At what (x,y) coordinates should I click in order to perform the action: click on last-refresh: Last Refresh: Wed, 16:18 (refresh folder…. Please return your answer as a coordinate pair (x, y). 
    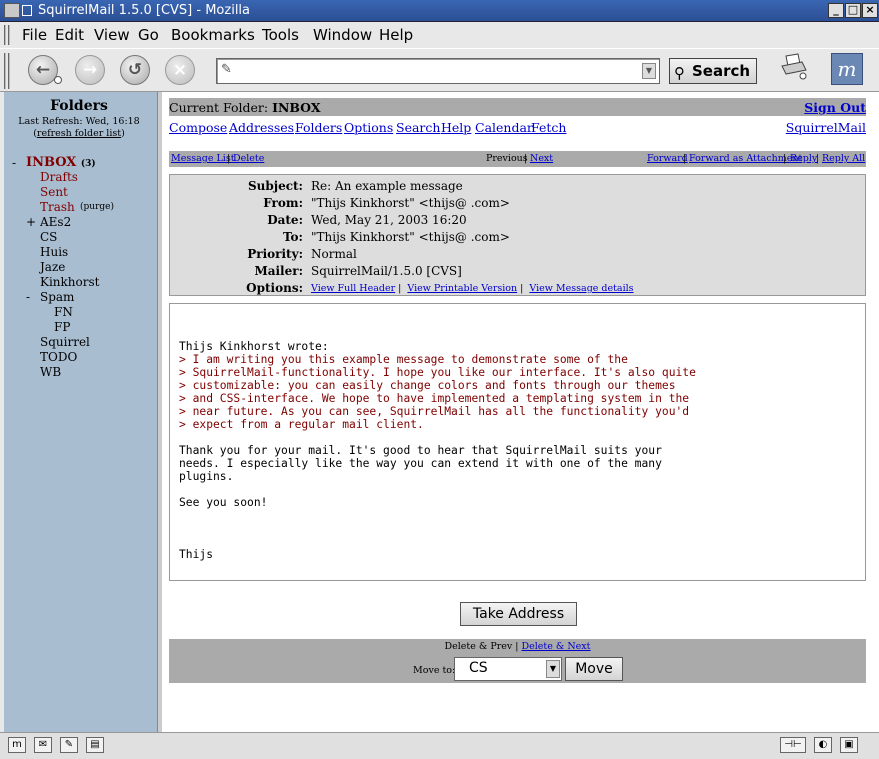
    Looking at the image, I should click on (79, 127).